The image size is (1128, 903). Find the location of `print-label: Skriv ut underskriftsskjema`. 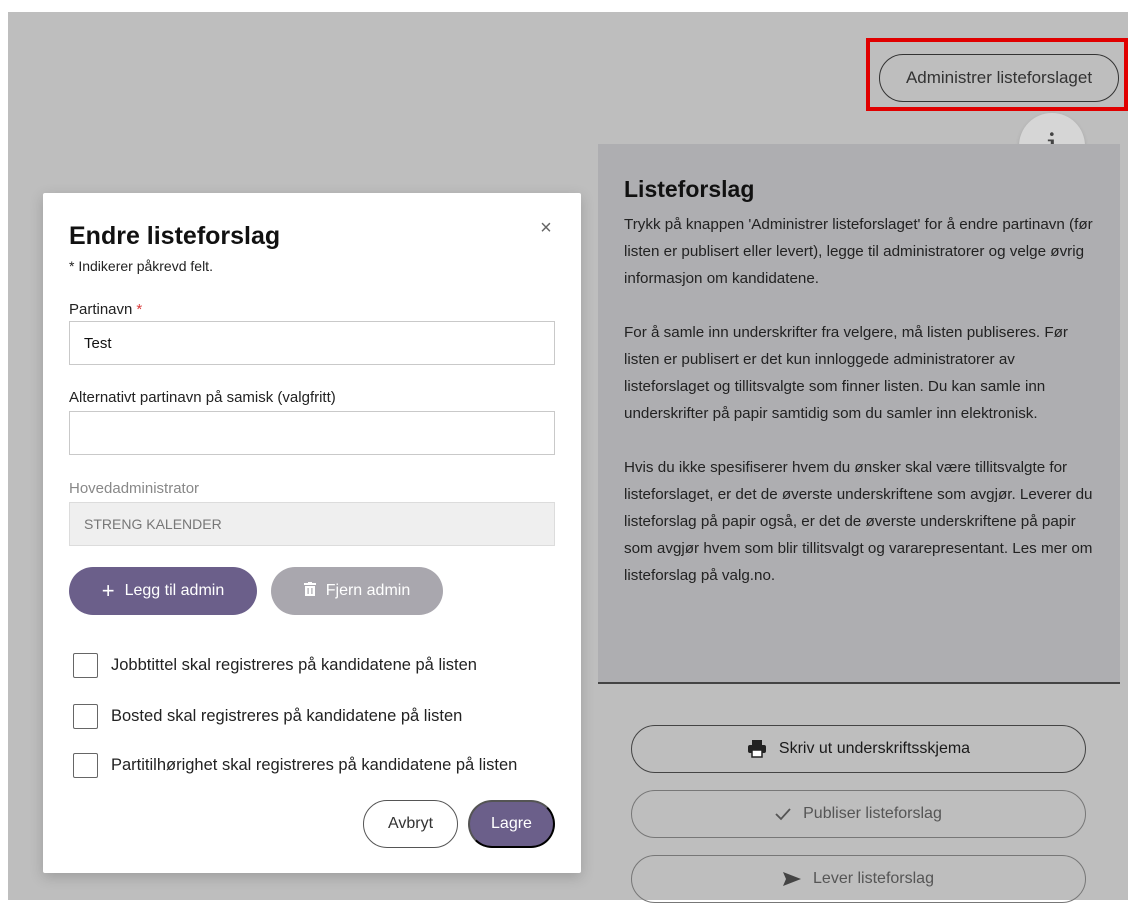

print-label: Skriv ut underskriftsskjema is located at coordinates (874, 748).